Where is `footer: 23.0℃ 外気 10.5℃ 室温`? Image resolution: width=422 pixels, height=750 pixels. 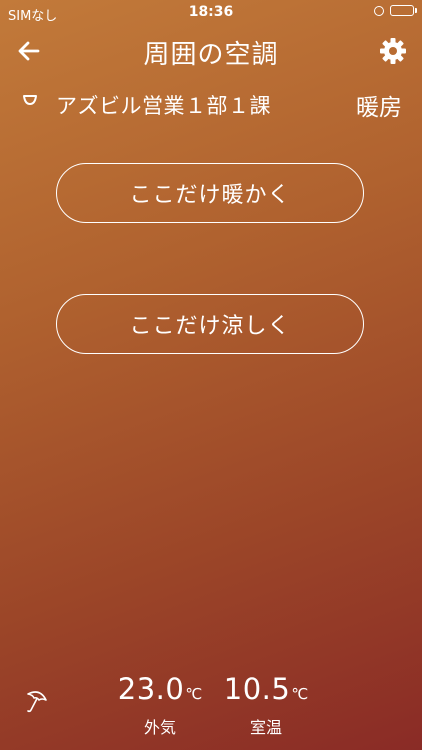 footer: 23.0℃ 外気 10.5℃ 室温 is located at coordinates (211, 705).